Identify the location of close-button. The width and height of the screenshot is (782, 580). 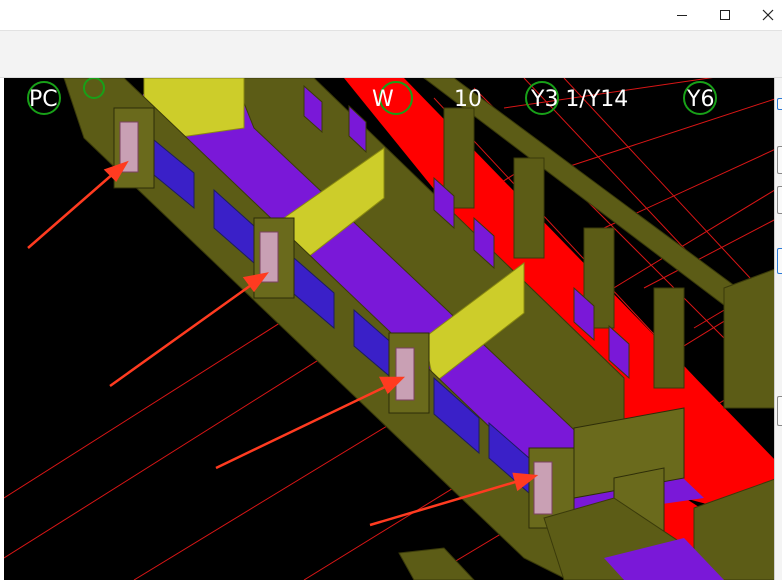
(764, 15).